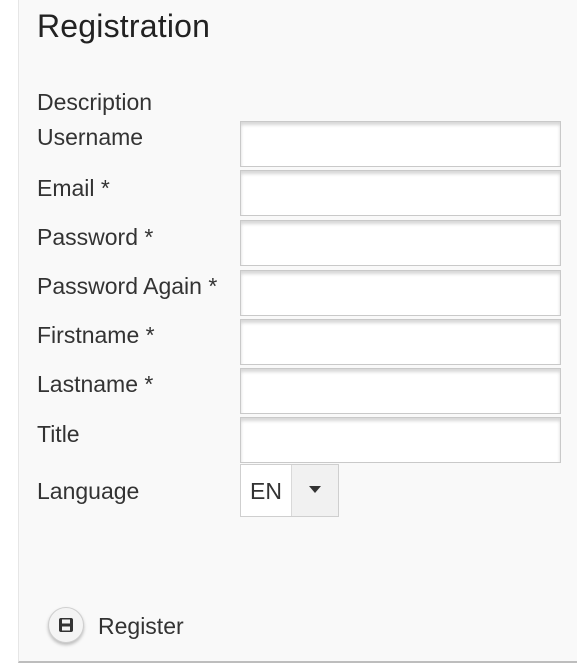 The image size is (577, 668). Describe the element at coordinates (127, 286) in the screenshot. I see `password-again-label: Password Again *` at that location.